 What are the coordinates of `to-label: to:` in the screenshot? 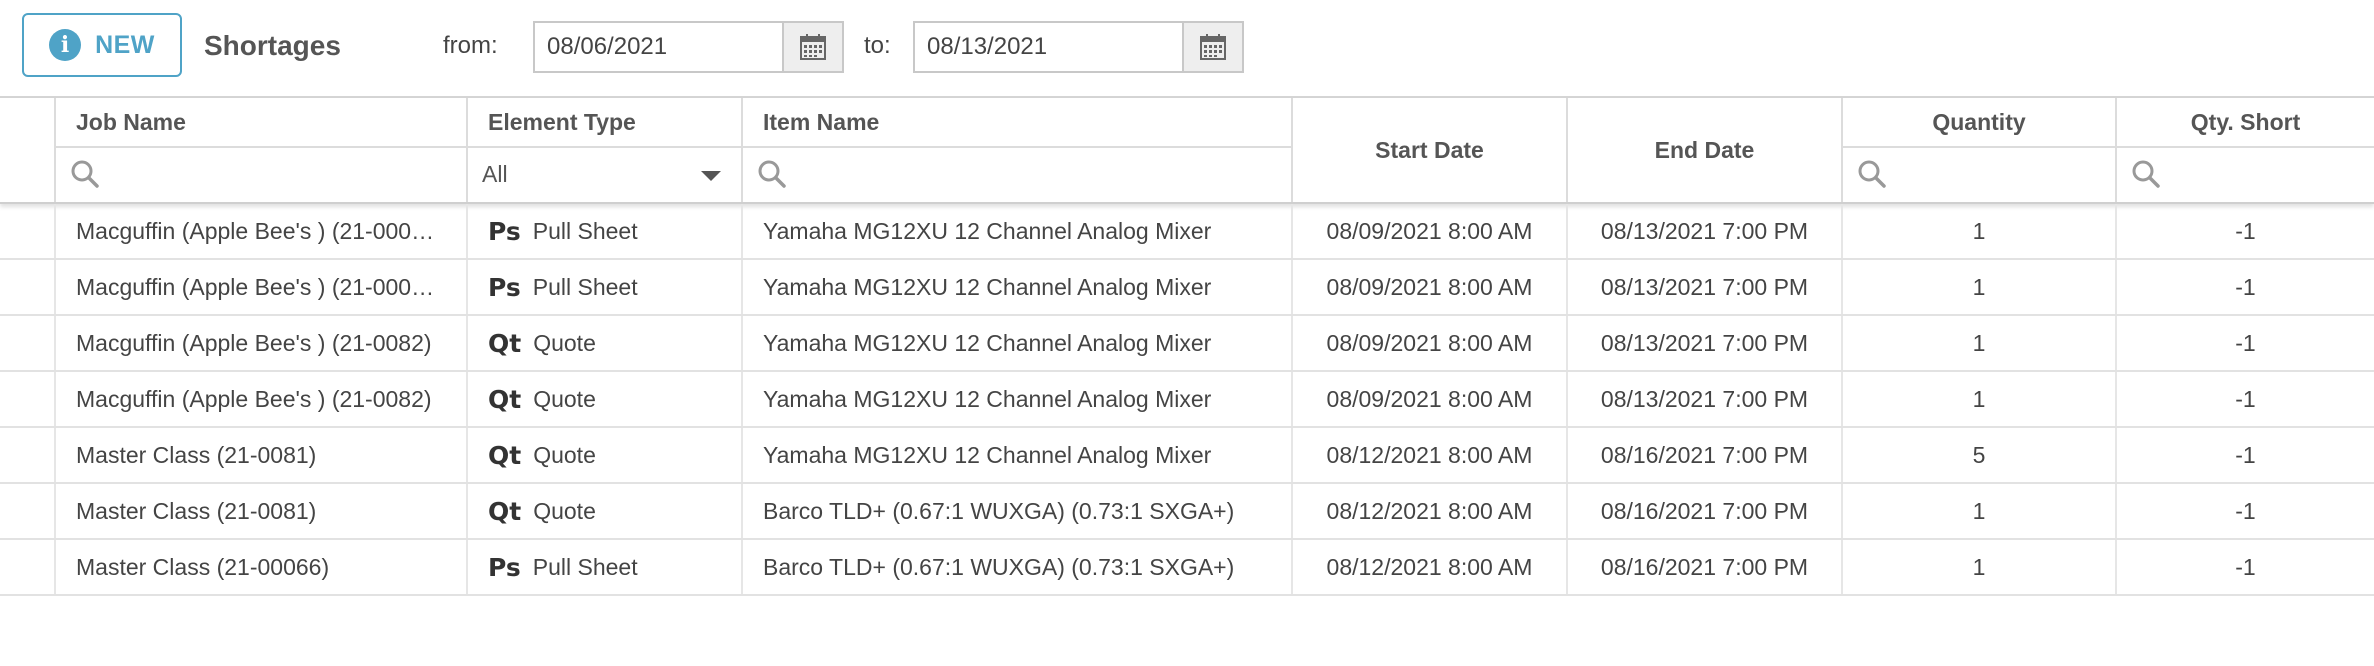 It's located at (877, 45).